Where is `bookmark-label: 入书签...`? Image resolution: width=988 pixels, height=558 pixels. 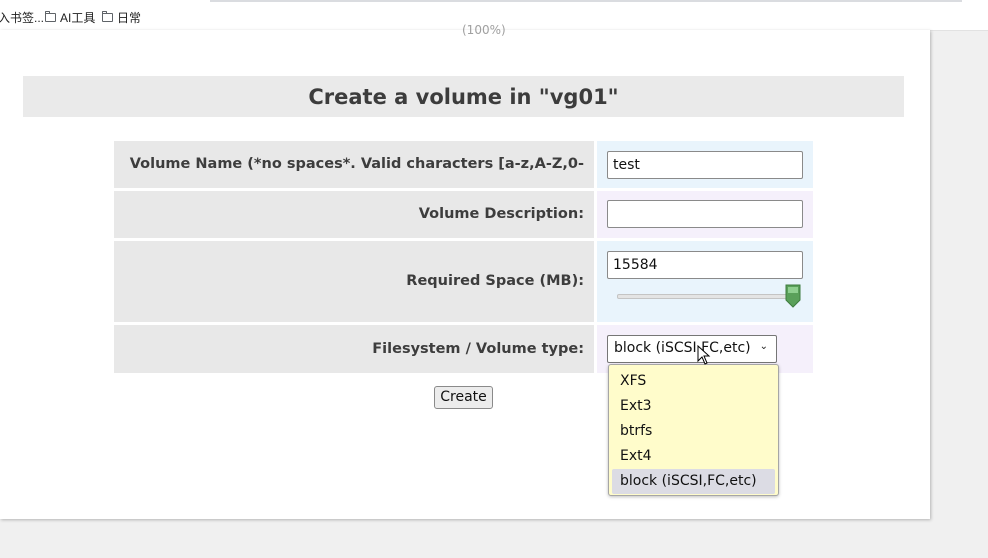 bookmark-label: 入书签... is located at coordinates (22, 18).